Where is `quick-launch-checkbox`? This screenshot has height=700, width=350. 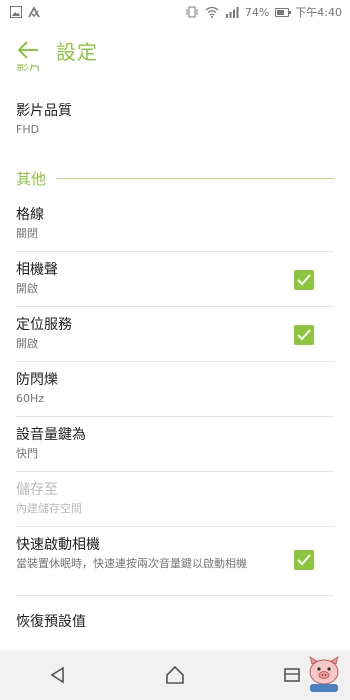 quick-launch-checkbox is located at coordinates (304, 560).